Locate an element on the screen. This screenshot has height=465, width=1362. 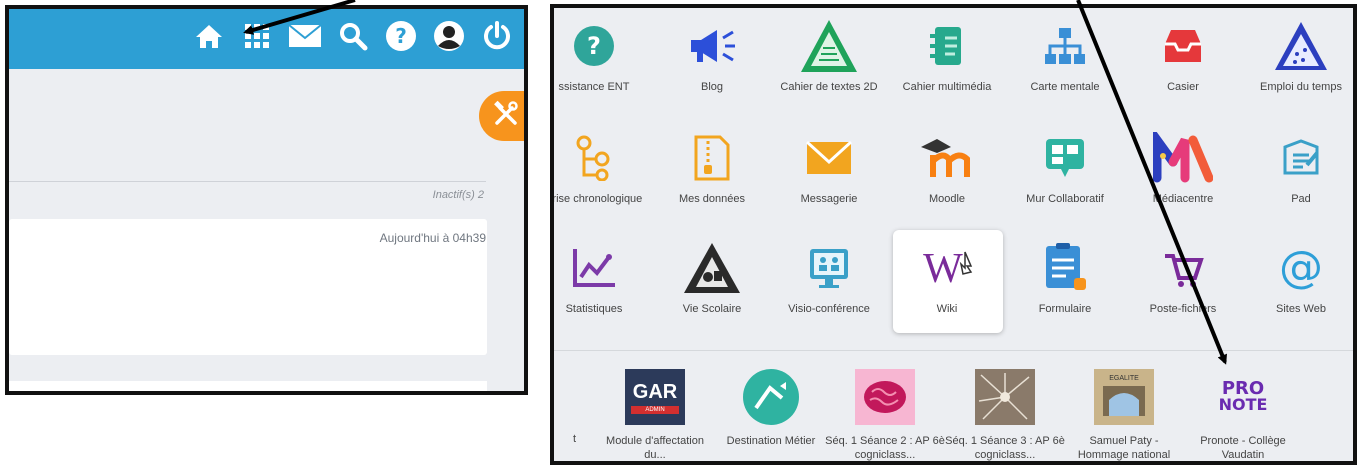
app-label: Frise chronologique is located at coordinates (596, 199).